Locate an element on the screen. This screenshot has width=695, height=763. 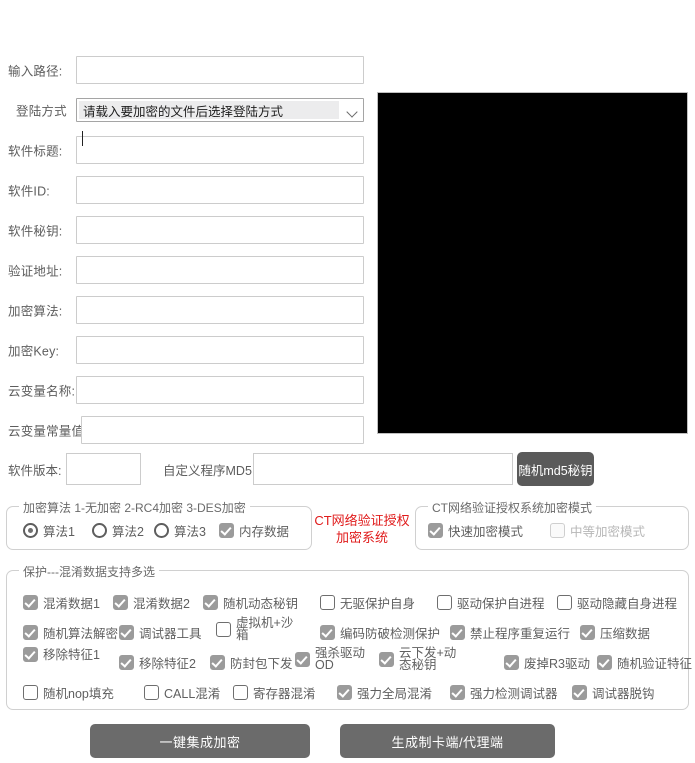
checkbox-call-obfuscate: CALL混淆 is located at coordinates (182, 692).